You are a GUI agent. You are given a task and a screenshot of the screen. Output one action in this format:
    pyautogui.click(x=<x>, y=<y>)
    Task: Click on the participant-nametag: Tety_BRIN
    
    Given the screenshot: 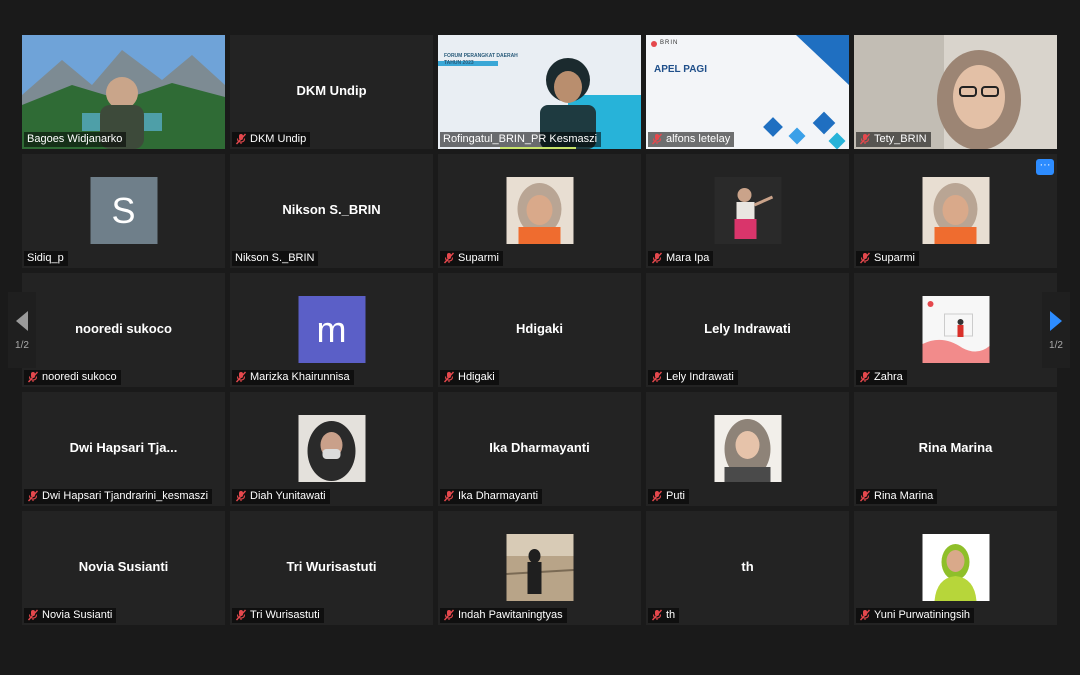 What is the action you would take?
    pyautogui.click(x=893, y=139)
    